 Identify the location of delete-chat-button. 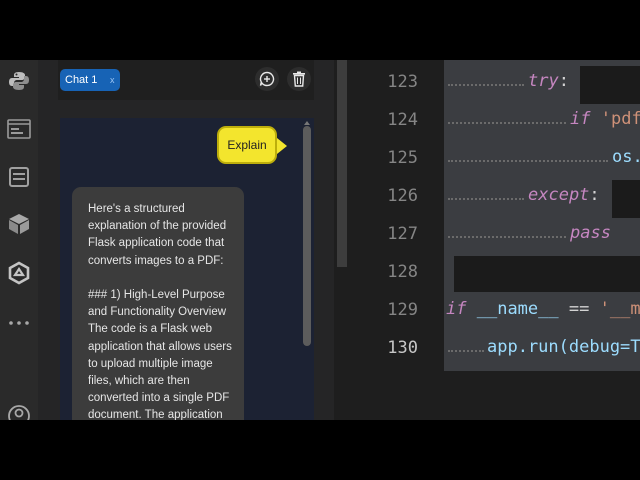
(299, 79).